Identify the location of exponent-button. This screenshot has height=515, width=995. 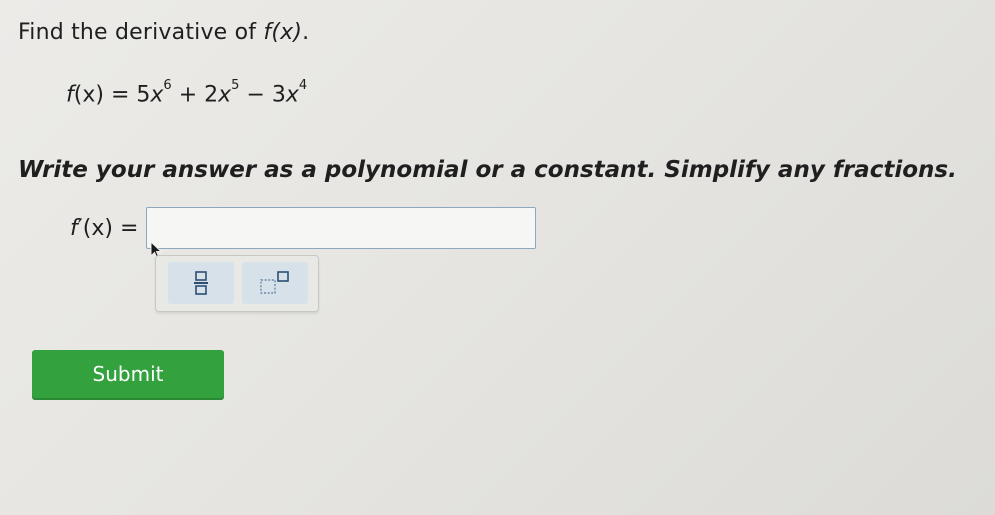
(275, 283).